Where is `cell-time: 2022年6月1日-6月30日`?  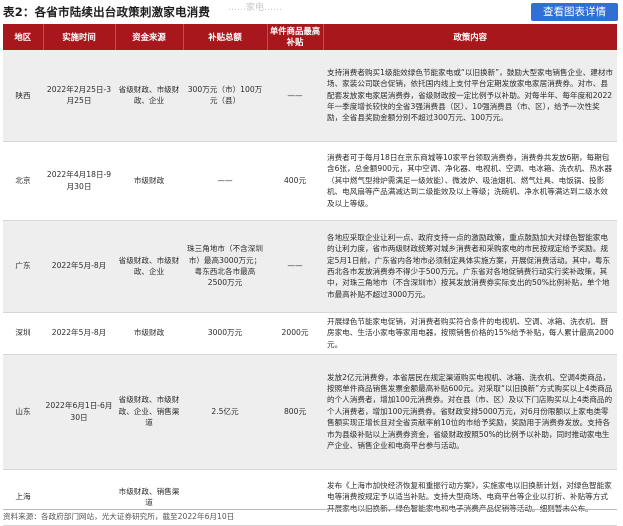
cell-time: 2022年6月1日-6月30日 is located at coordinates (79, 412).